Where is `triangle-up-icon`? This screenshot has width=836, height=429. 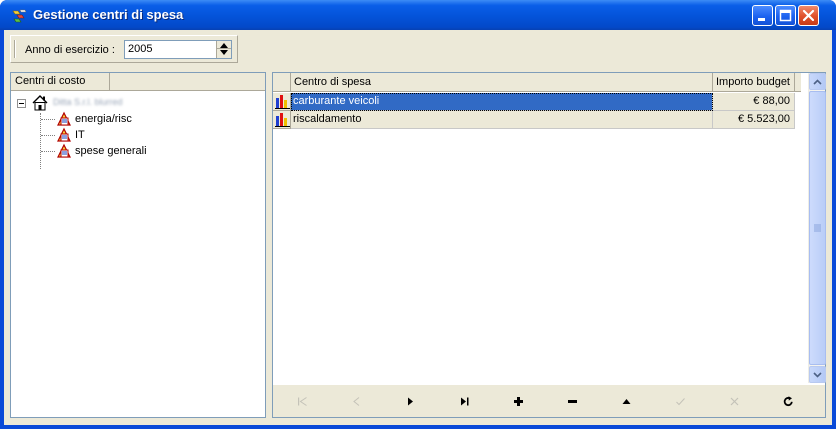
triangle-up-icon is located at coordinates (224, 45).